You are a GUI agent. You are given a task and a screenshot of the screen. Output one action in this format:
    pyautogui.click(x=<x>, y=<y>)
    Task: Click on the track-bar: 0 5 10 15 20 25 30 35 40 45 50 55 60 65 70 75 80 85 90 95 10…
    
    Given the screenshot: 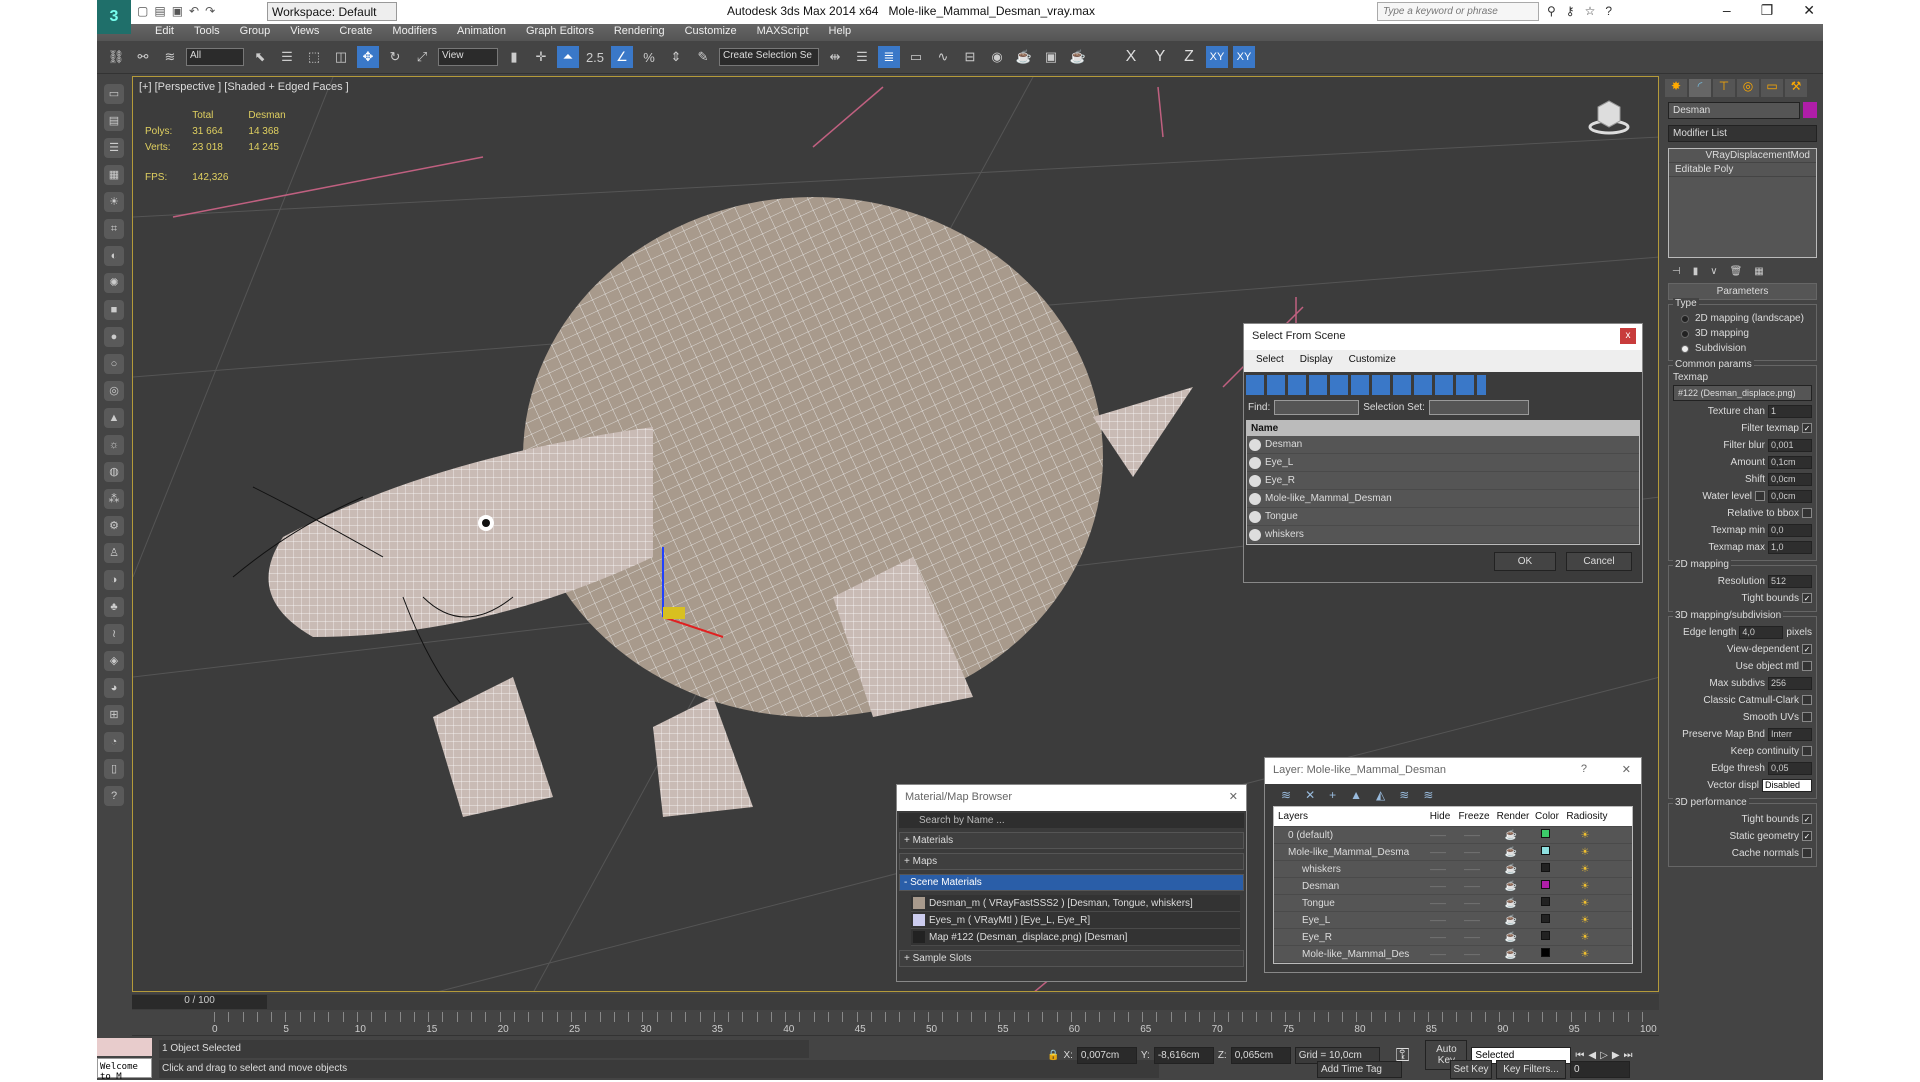 What is the action you would take?
    pyautogui.click(x=895, y=1023)
    